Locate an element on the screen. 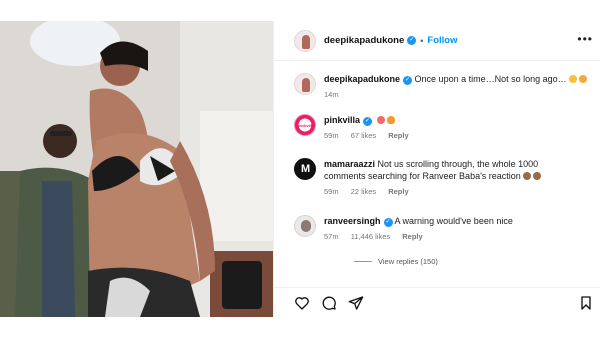 The height and width of the screenshot is (338, 600). comment-icon is located at coordinates (329, 303).